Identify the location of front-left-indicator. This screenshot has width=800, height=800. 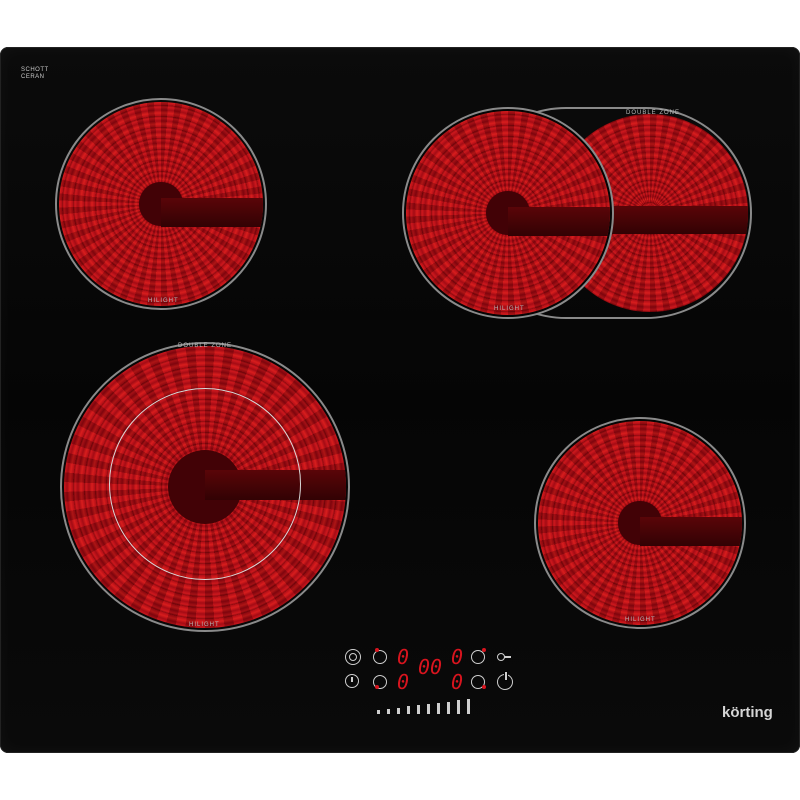
(377, 687).